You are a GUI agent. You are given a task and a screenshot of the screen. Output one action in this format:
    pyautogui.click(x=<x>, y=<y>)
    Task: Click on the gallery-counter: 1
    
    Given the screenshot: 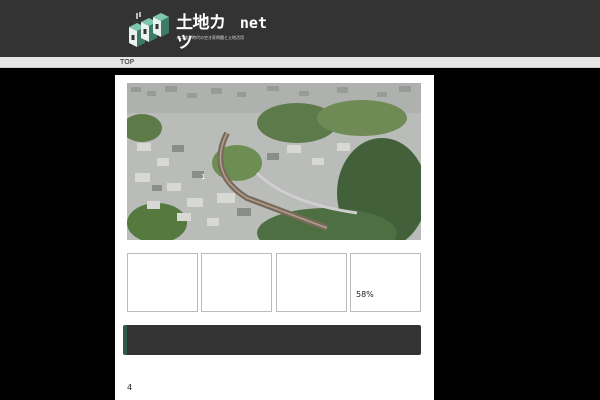 What is the action you would take?
    pyautogui.click(x=203, y=177)
    